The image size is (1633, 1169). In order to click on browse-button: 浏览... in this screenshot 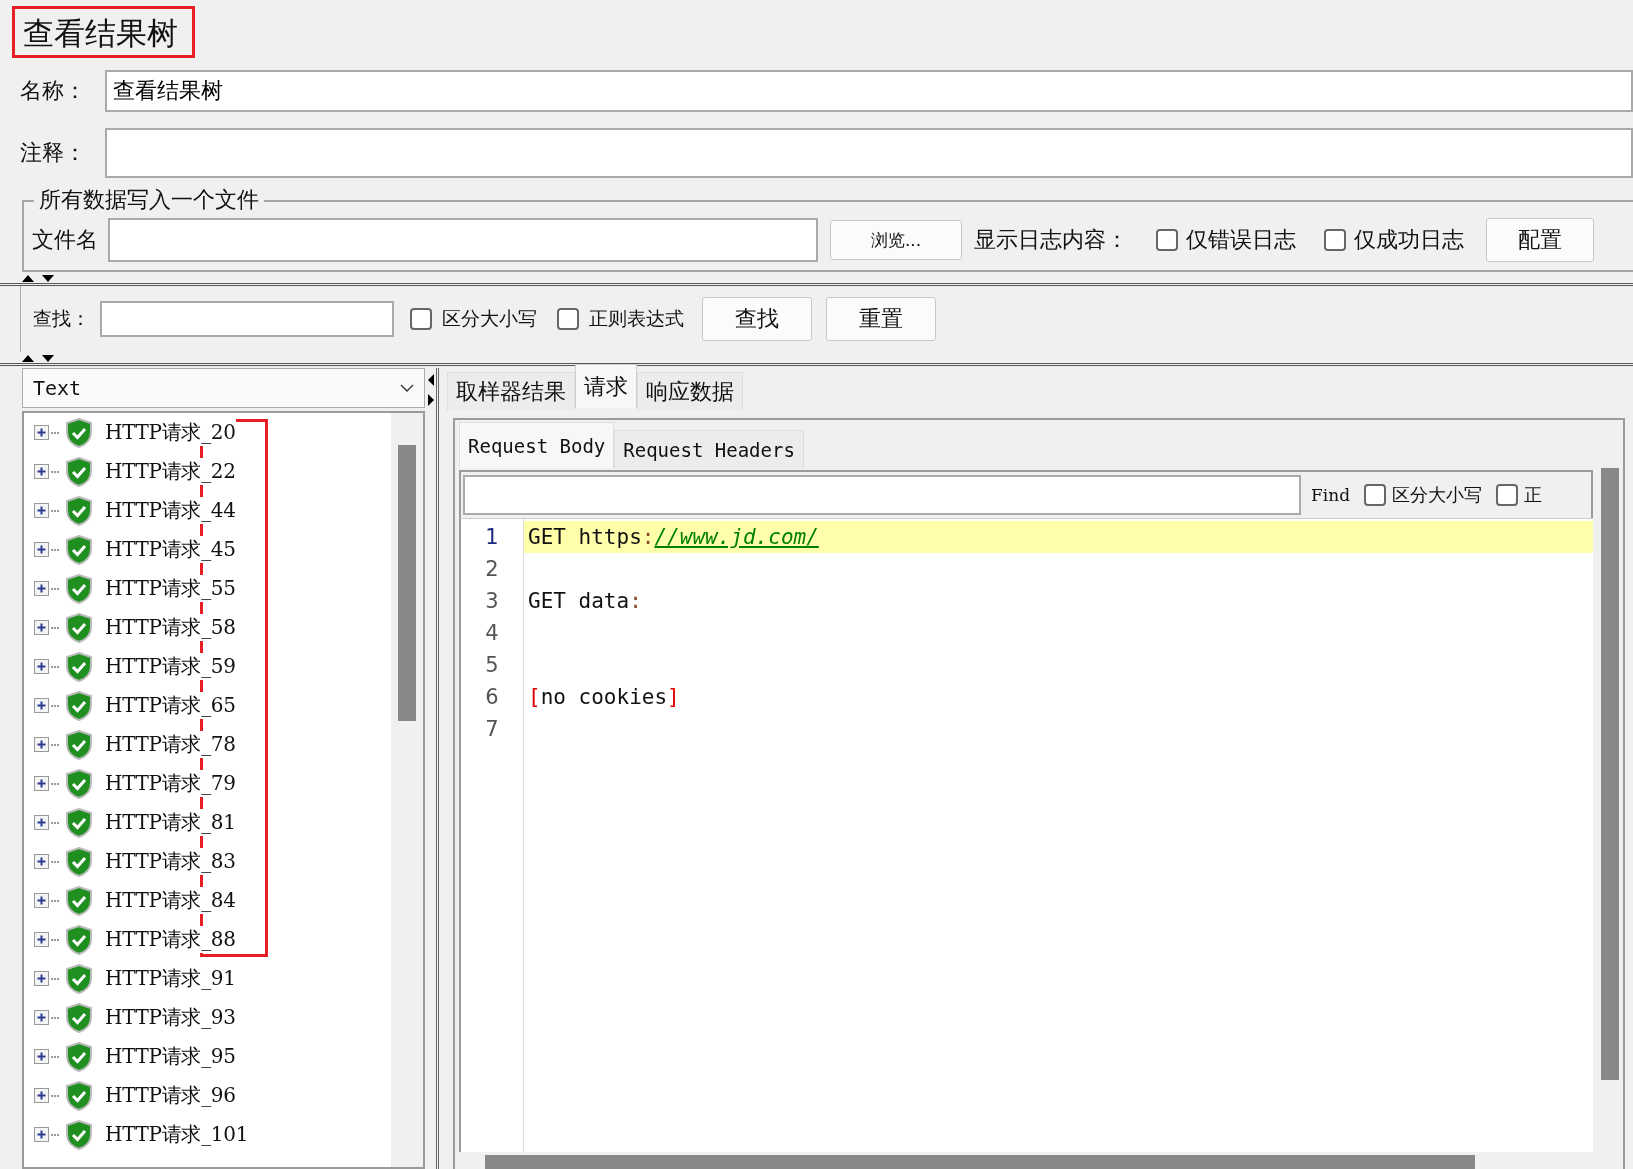, I will do `click(896, 240)`.